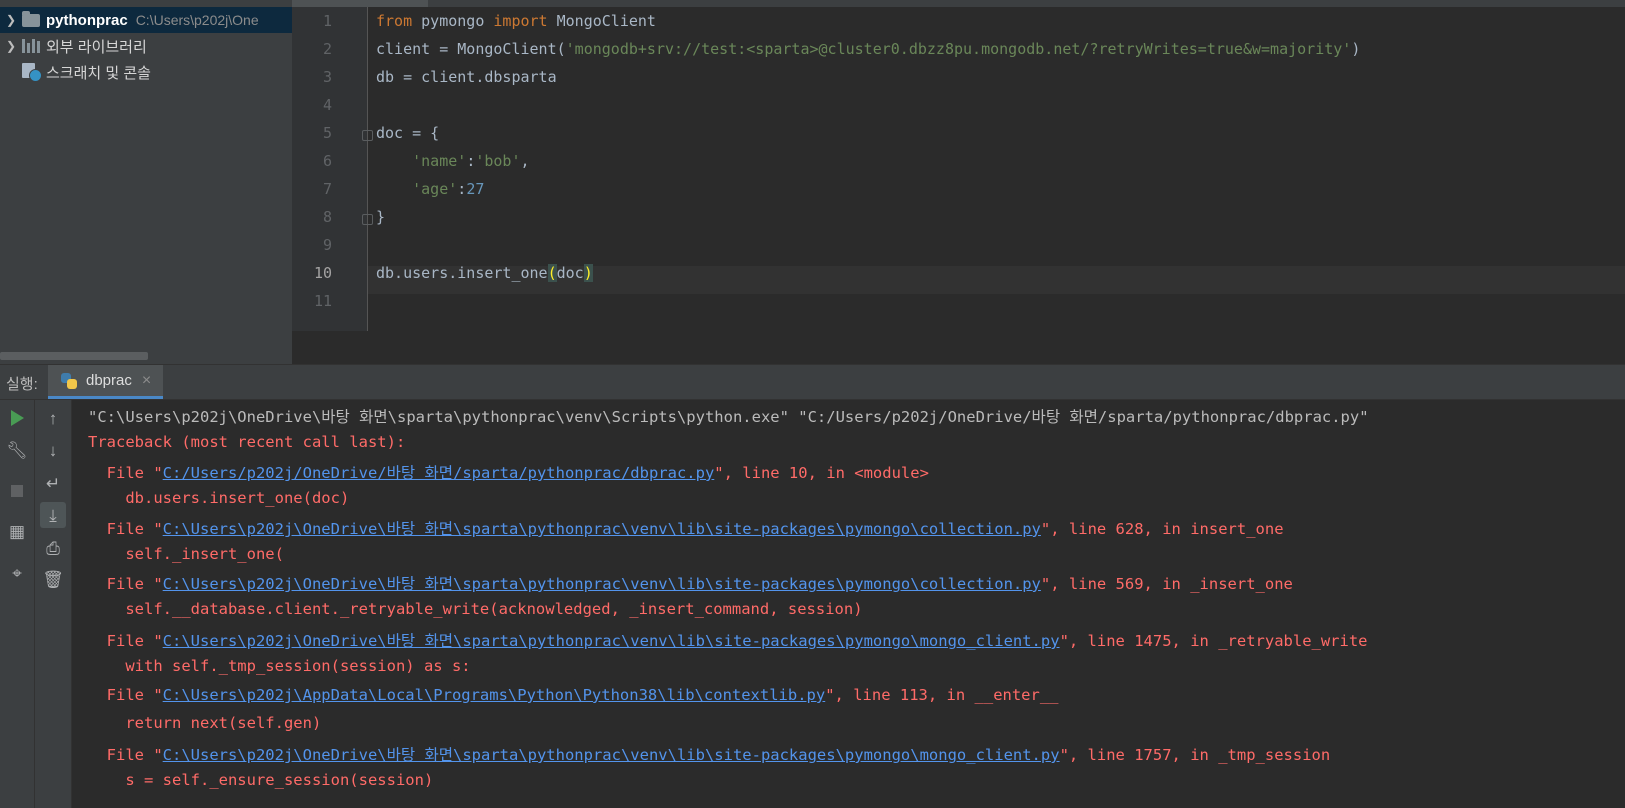 Image resolution: width=1625 pixels, height=808 pixels. I want to click on library-icon, so click(31, 46).